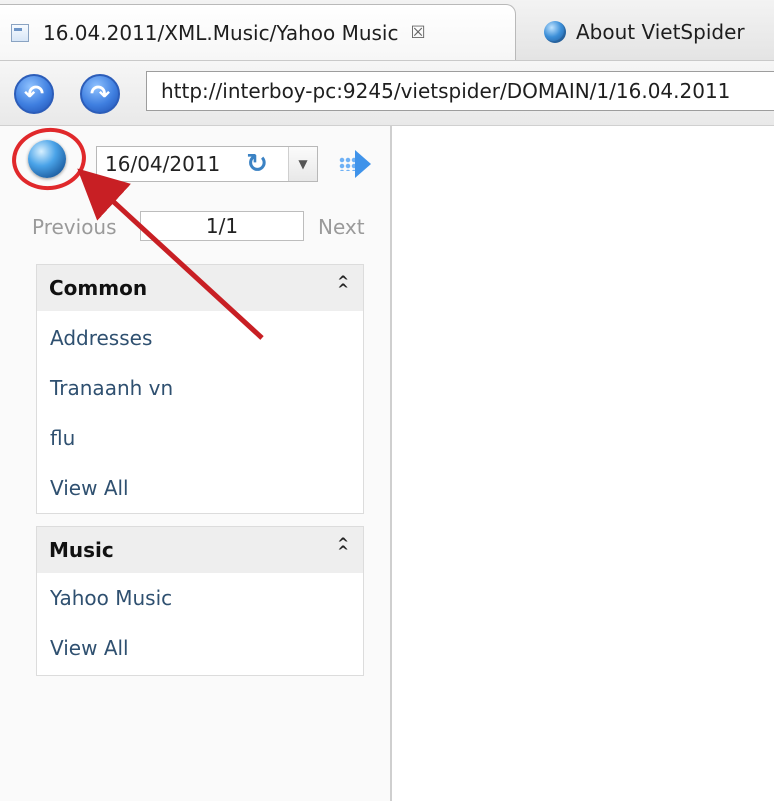 This screenshot has width=774, height=801. What do you see at coordinates (341, 227) in the screenshot?
I see `next-link: Next` at bounding box center [341, 227].